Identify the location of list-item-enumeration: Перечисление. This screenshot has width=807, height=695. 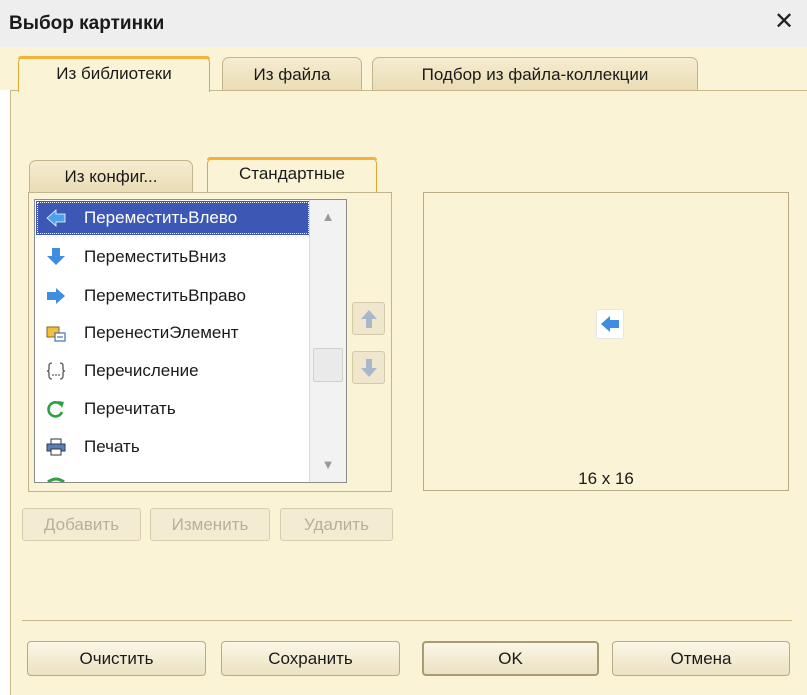
(173, 371).